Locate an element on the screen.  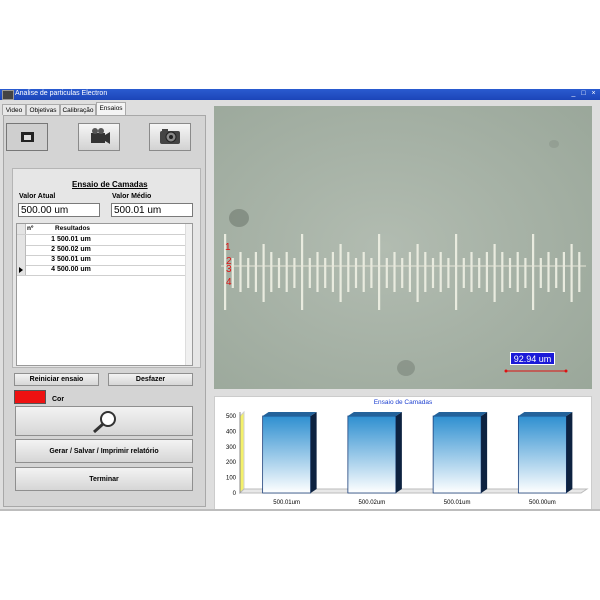
row-number: 4 is located at coordinates (53, 269).